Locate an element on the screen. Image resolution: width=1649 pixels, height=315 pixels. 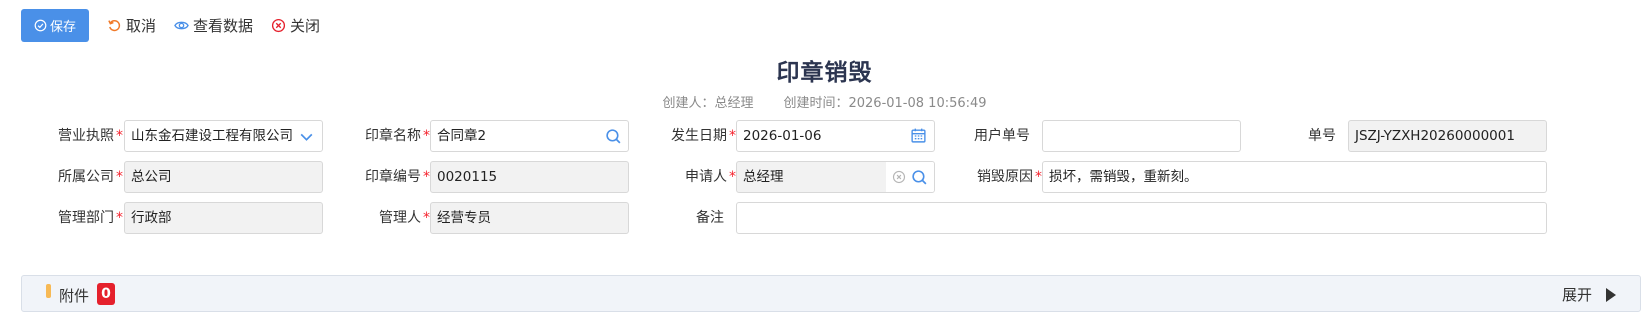
calendar-icon is located at coordinates (918, 135).